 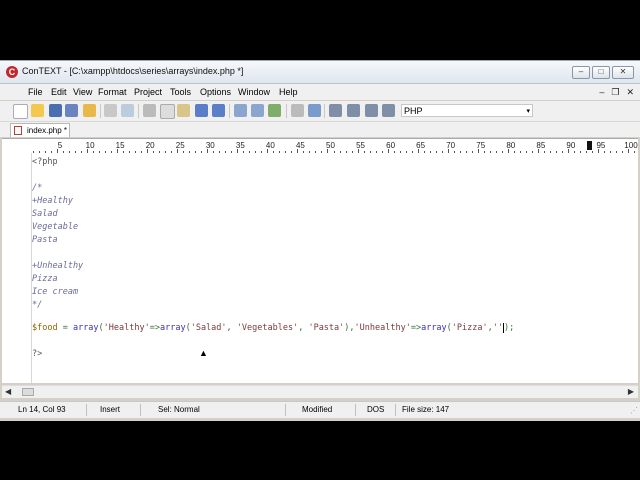 I want to click on token-variable: $food, so click(x=45, y=328).